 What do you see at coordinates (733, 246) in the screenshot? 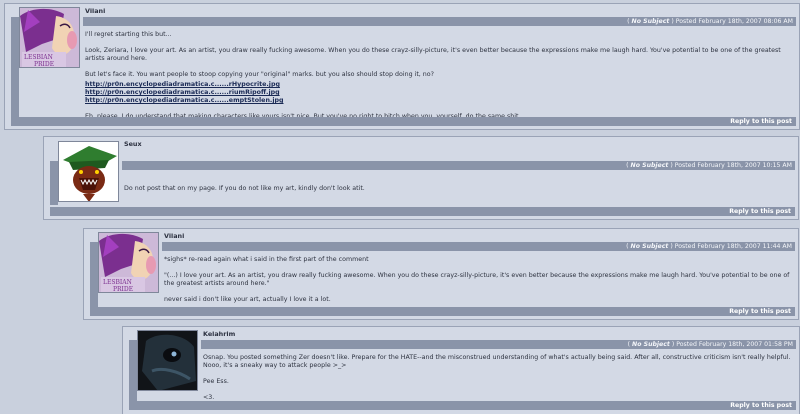
I see `post-timestamp: Posted February 18th, 2007 11:44 AM` at bounding box center [733, 246].